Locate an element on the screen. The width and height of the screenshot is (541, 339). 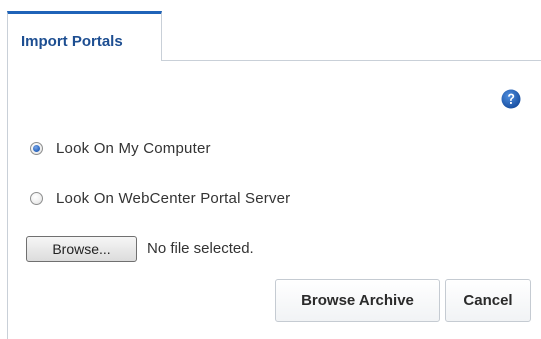
file-selection-status: No file selected. is located at coordinates (200, 248).